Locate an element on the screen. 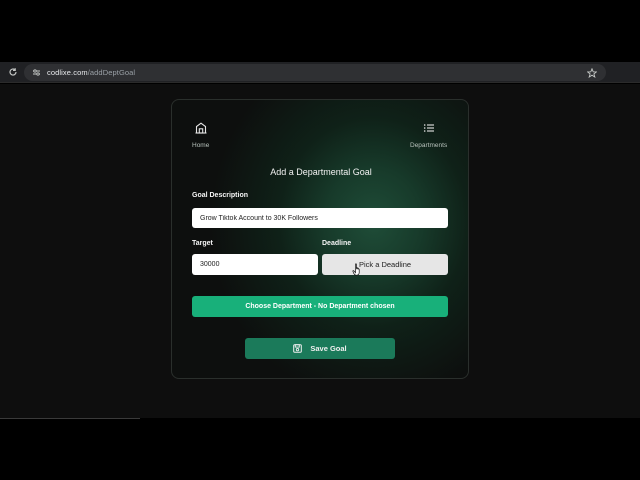 This screenshot has height=480, width=640. bookmark-star-icon is located at coordinates (591, 72).